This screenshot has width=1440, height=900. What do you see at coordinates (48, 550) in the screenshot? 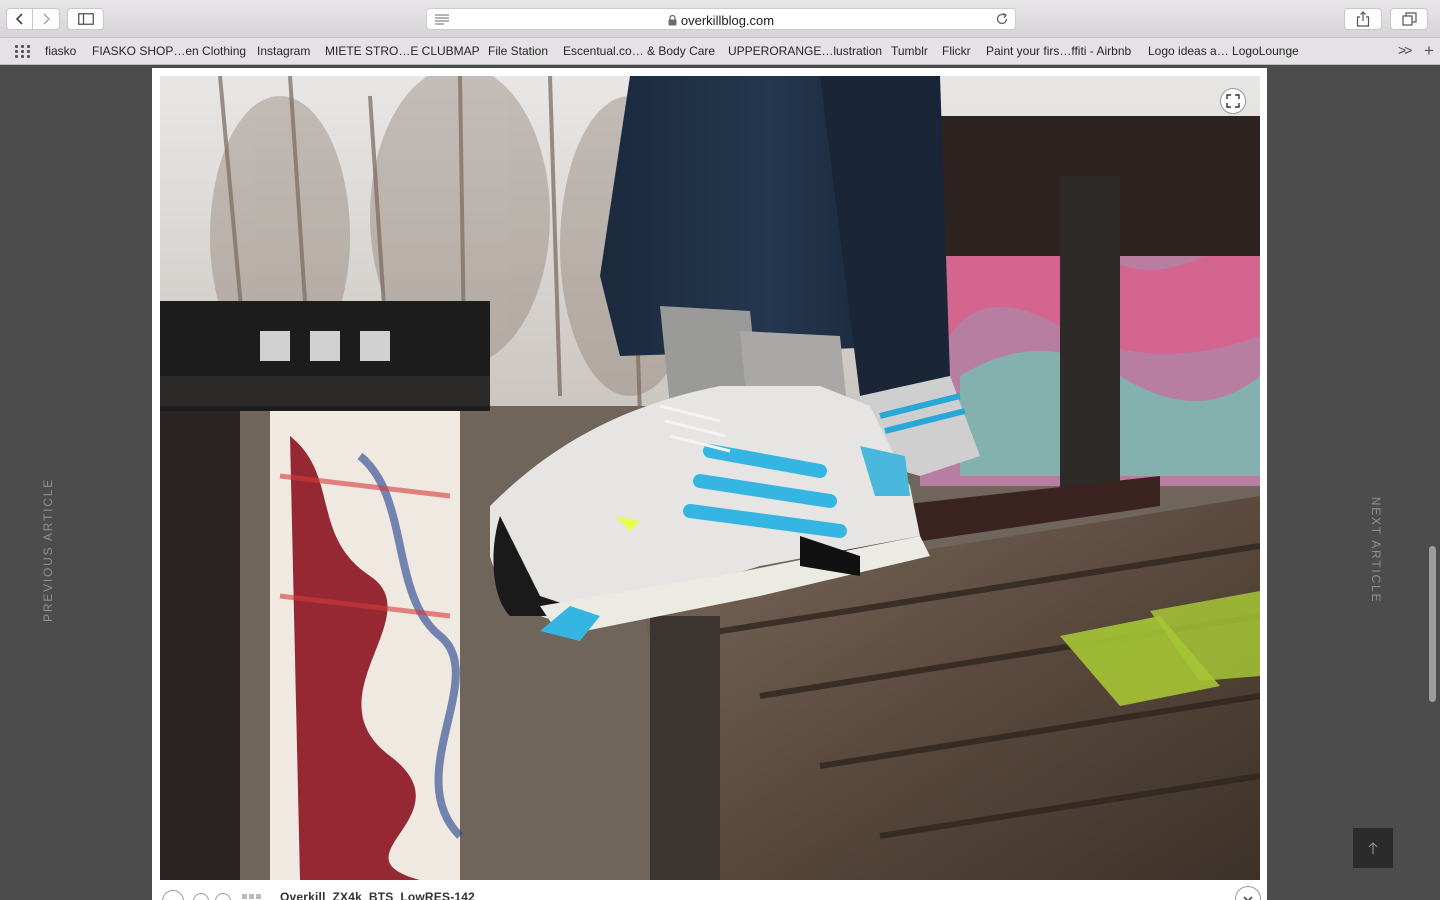
I see `previous-article-link: PREVIOUS ARTICLE` at bounding box center [48, 550].